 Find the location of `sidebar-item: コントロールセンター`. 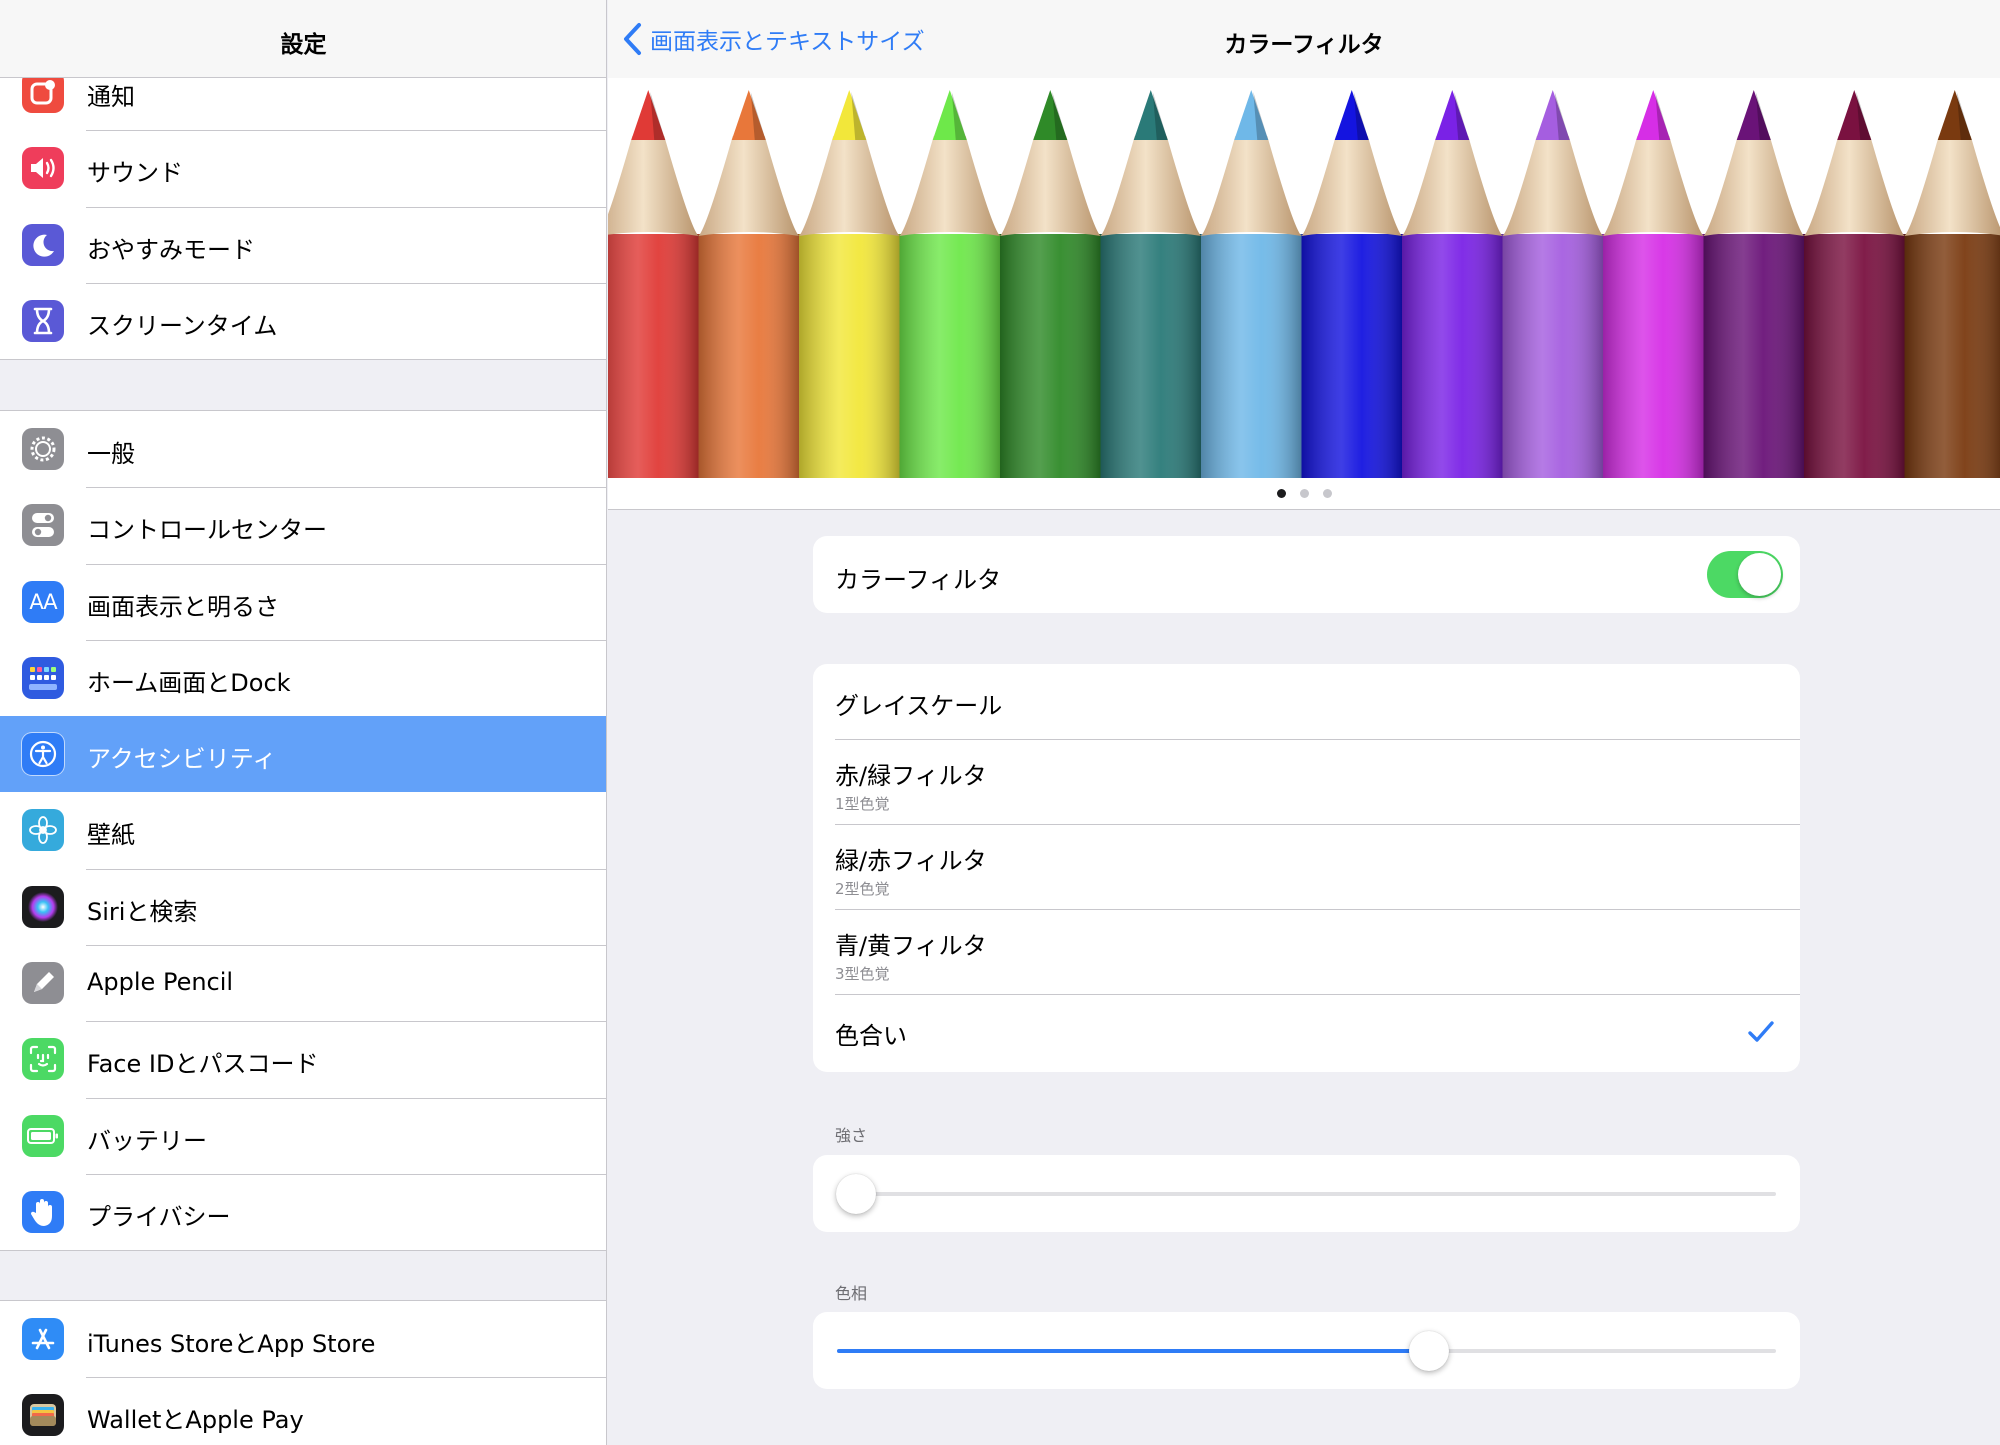

sidebar-item: コントロールセンター is located at coordinates (303, 525).